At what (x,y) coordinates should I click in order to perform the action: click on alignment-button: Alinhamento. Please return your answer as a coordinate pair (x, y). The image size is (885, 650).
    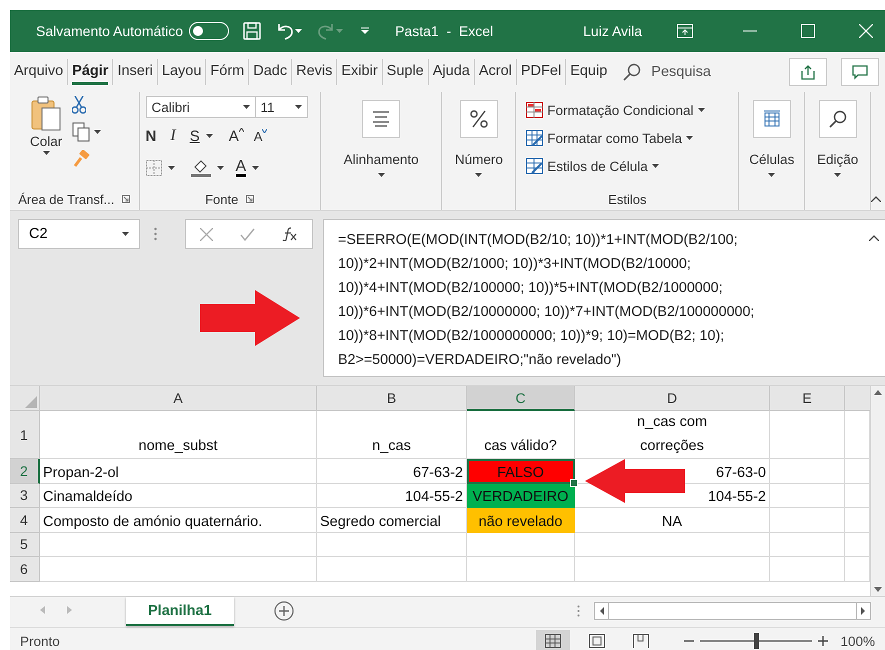
    Looking at the image, I should click on (381, 159).